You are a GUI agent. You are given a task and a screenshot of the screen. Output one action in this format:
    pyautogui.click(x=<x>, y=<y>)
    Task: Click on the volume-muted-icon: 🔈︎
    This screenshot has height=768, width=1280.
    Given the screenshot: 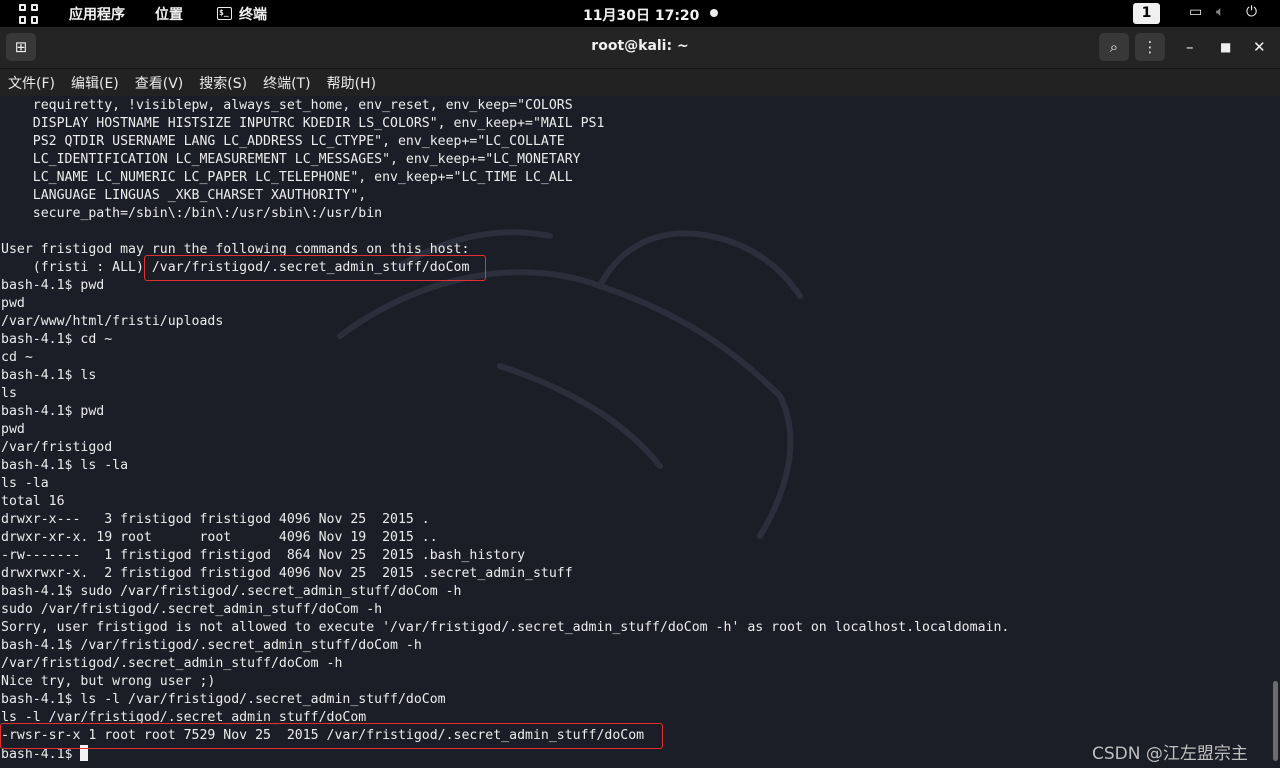 What is the action you would take?
    pyautogui.click(x=1220, y=12)
    